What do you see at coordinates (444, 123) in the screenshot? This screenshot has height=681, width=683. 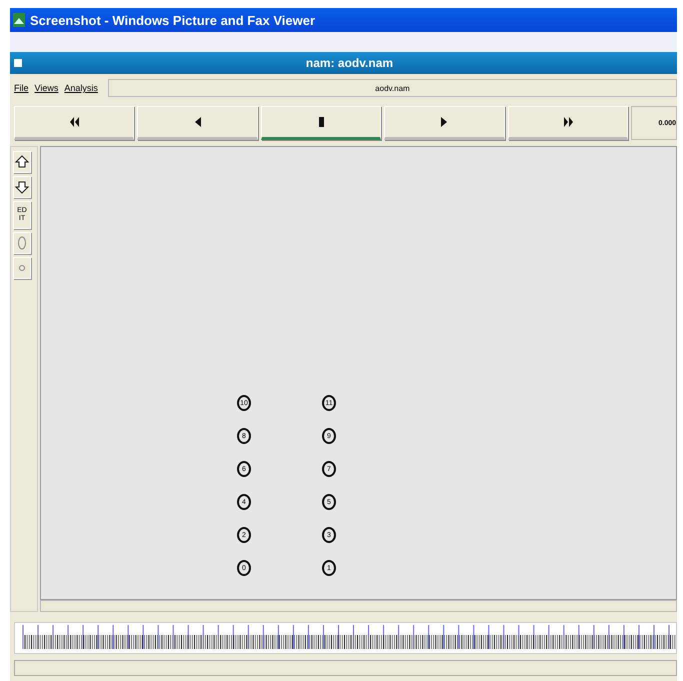 I see `play-button` at bounding box center [444, 123].